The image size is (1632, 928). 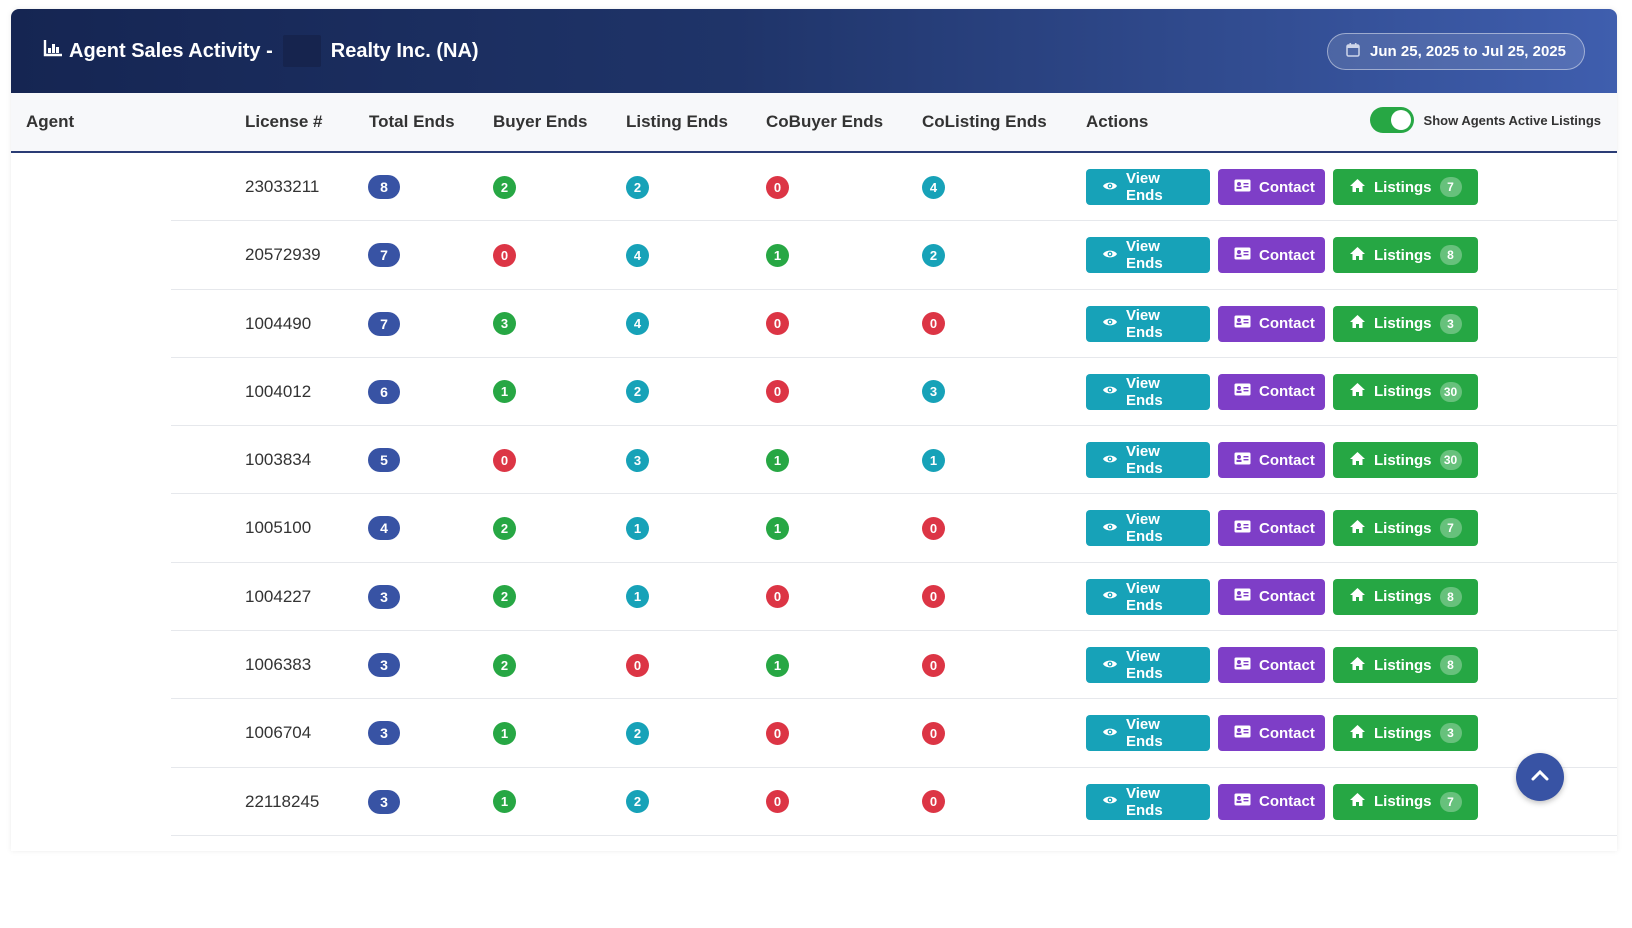 What do you see at coordinates (504, 324) in the screenshot?
I see `buyer-ends-badge: 3` at bounding box center [504, 324].